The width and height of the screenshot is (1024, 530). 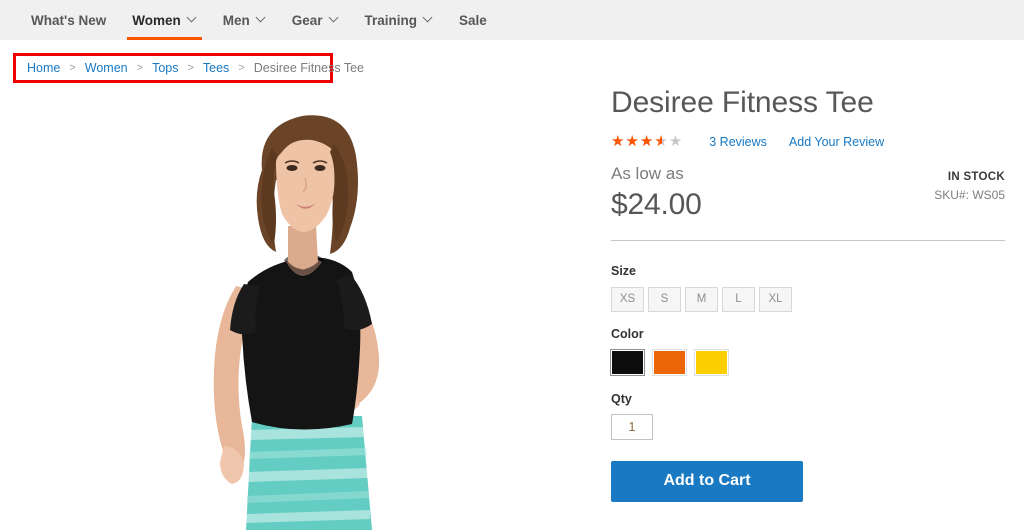 What do you see at coordinates (836, 142) in the screenshot?
I see `add-review-link: Add Your Review` at bounding box center [836, 142].